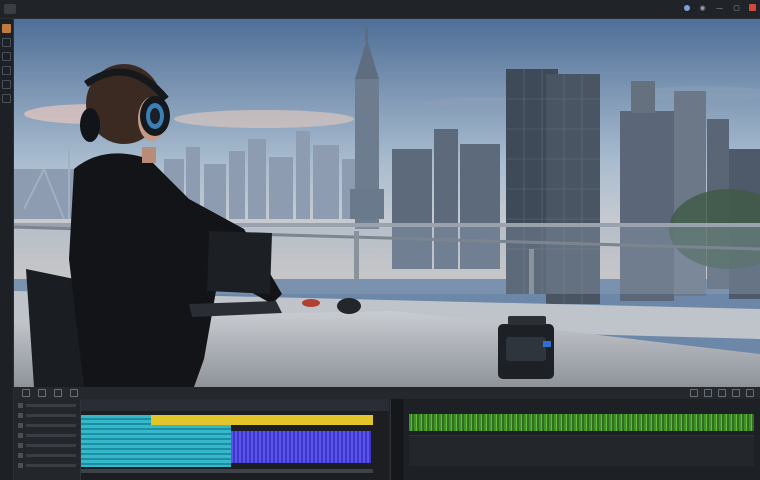 The height and width of the screenshot is (480, 760). I want to click on text-tool-icon, so click(6, 84).